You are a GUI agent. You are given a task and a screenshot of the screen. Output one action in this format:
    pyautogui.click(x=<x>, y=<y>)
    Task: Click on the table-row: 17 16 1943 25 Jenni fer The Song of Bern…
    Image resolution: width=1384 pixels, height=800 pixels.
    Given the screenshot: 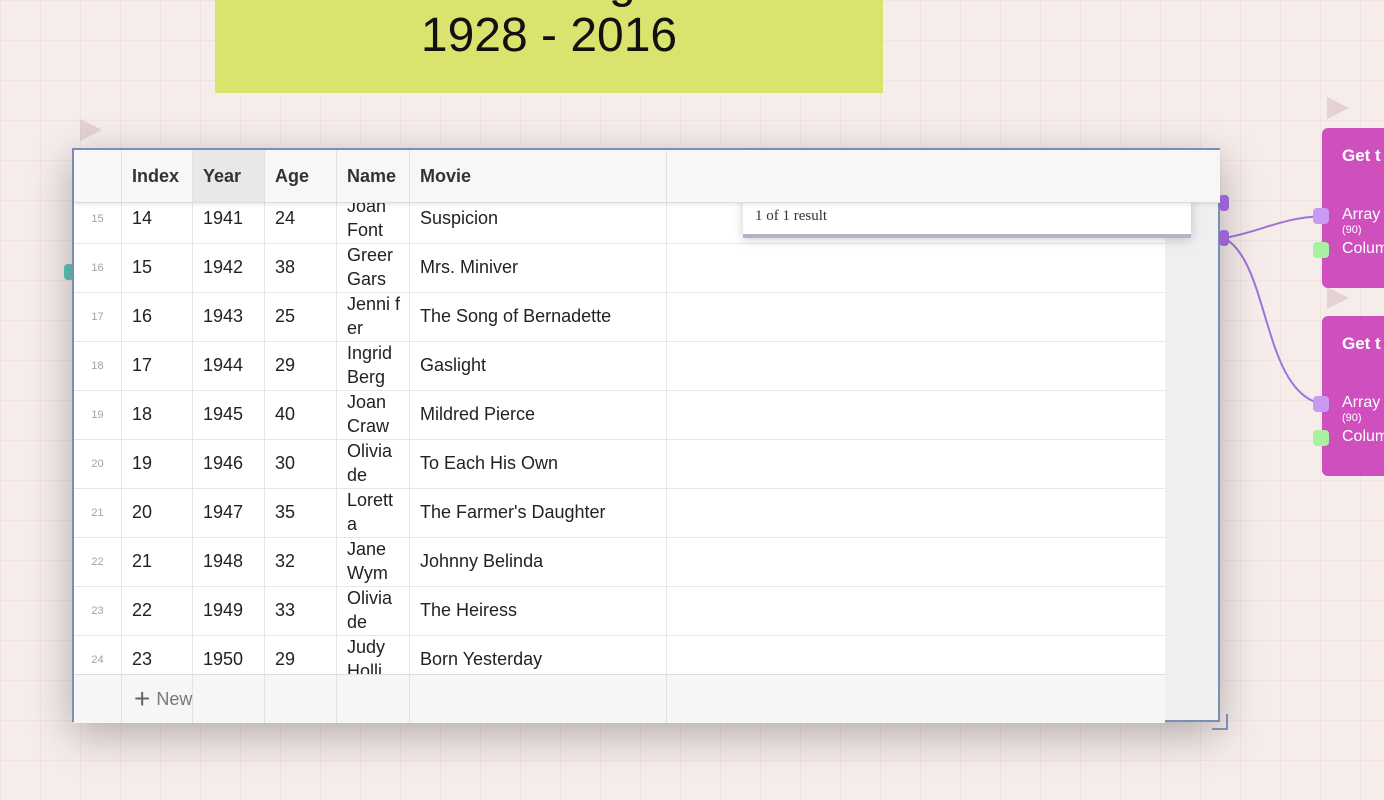 What is the action you would take?
    pyautogui.click(x=619, y=317)
    